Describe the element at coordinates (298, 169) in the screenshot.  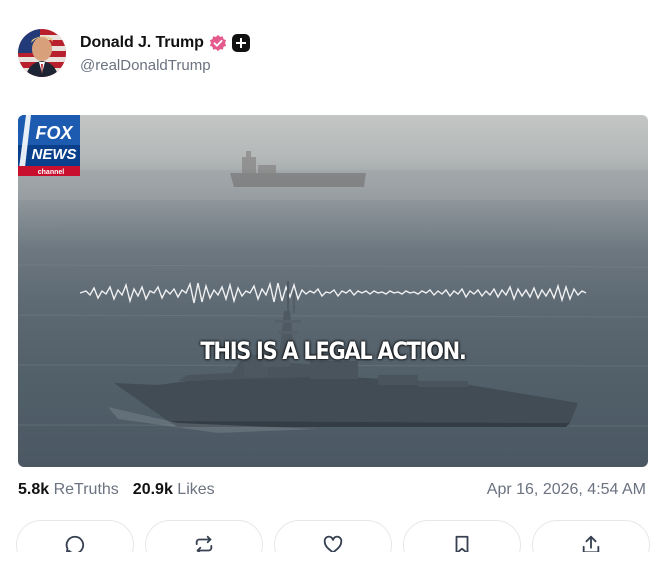
I see `distant-ship` at that location.